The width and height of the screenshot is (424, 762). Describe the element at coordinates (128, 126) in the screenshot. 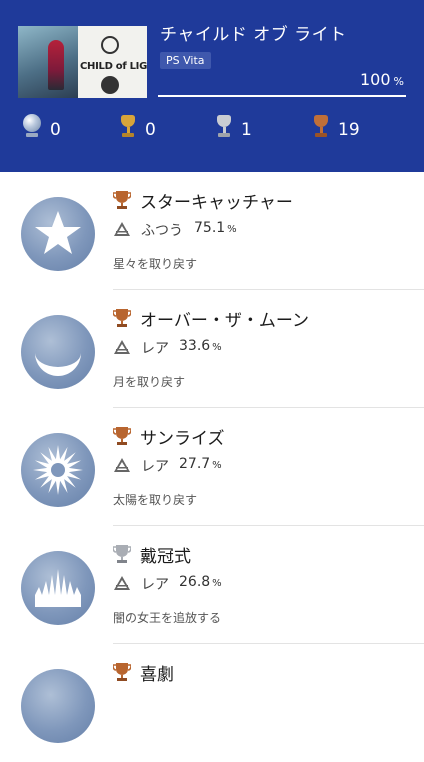

I see `gold-trophy-icon` at that location.